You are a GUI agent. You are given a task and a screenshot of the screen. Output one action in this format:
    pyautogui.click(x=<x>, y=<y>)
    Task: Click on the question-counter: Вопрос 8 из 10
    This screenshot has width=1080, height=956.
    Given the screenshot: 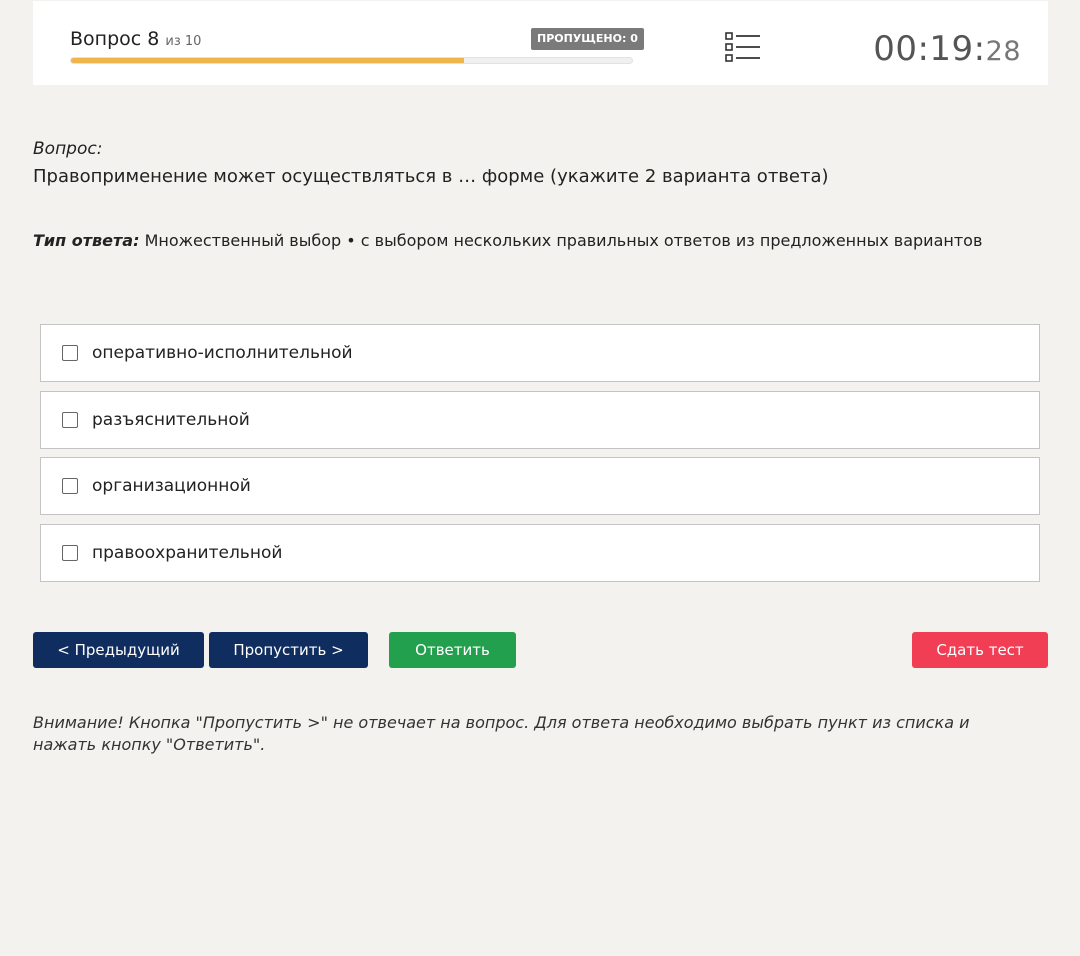 What is the action you would take?
    pyautogui.click(x=135, y=39)
    